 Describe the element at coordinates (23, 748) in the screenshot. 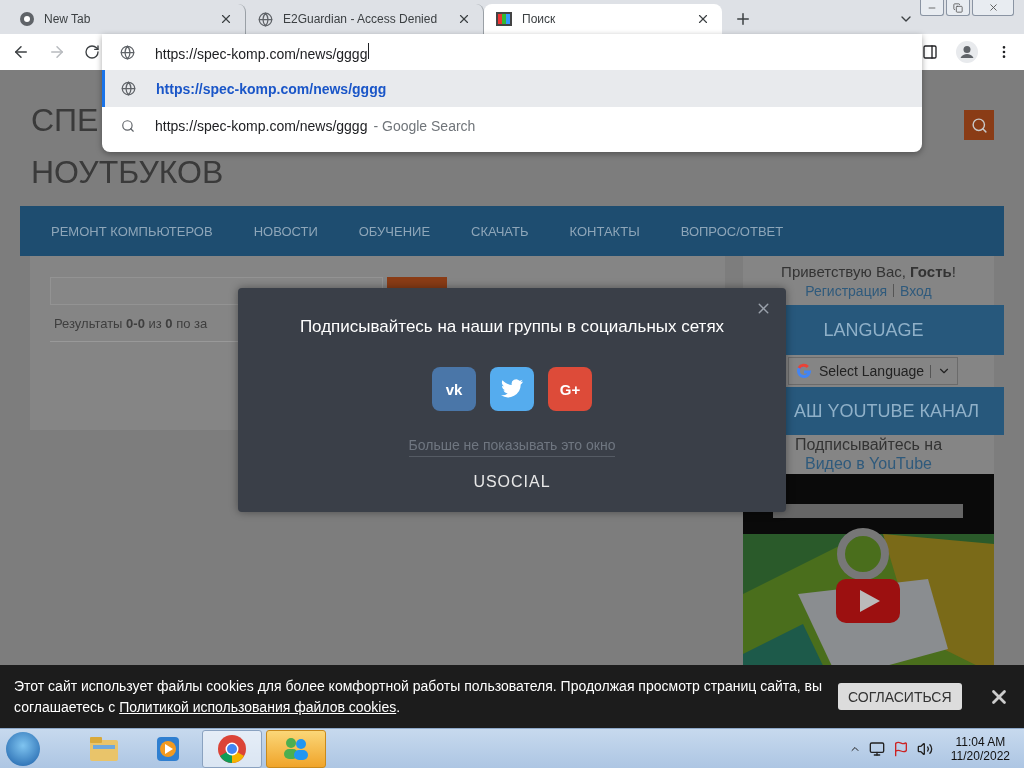

I see `start-button` at that location.